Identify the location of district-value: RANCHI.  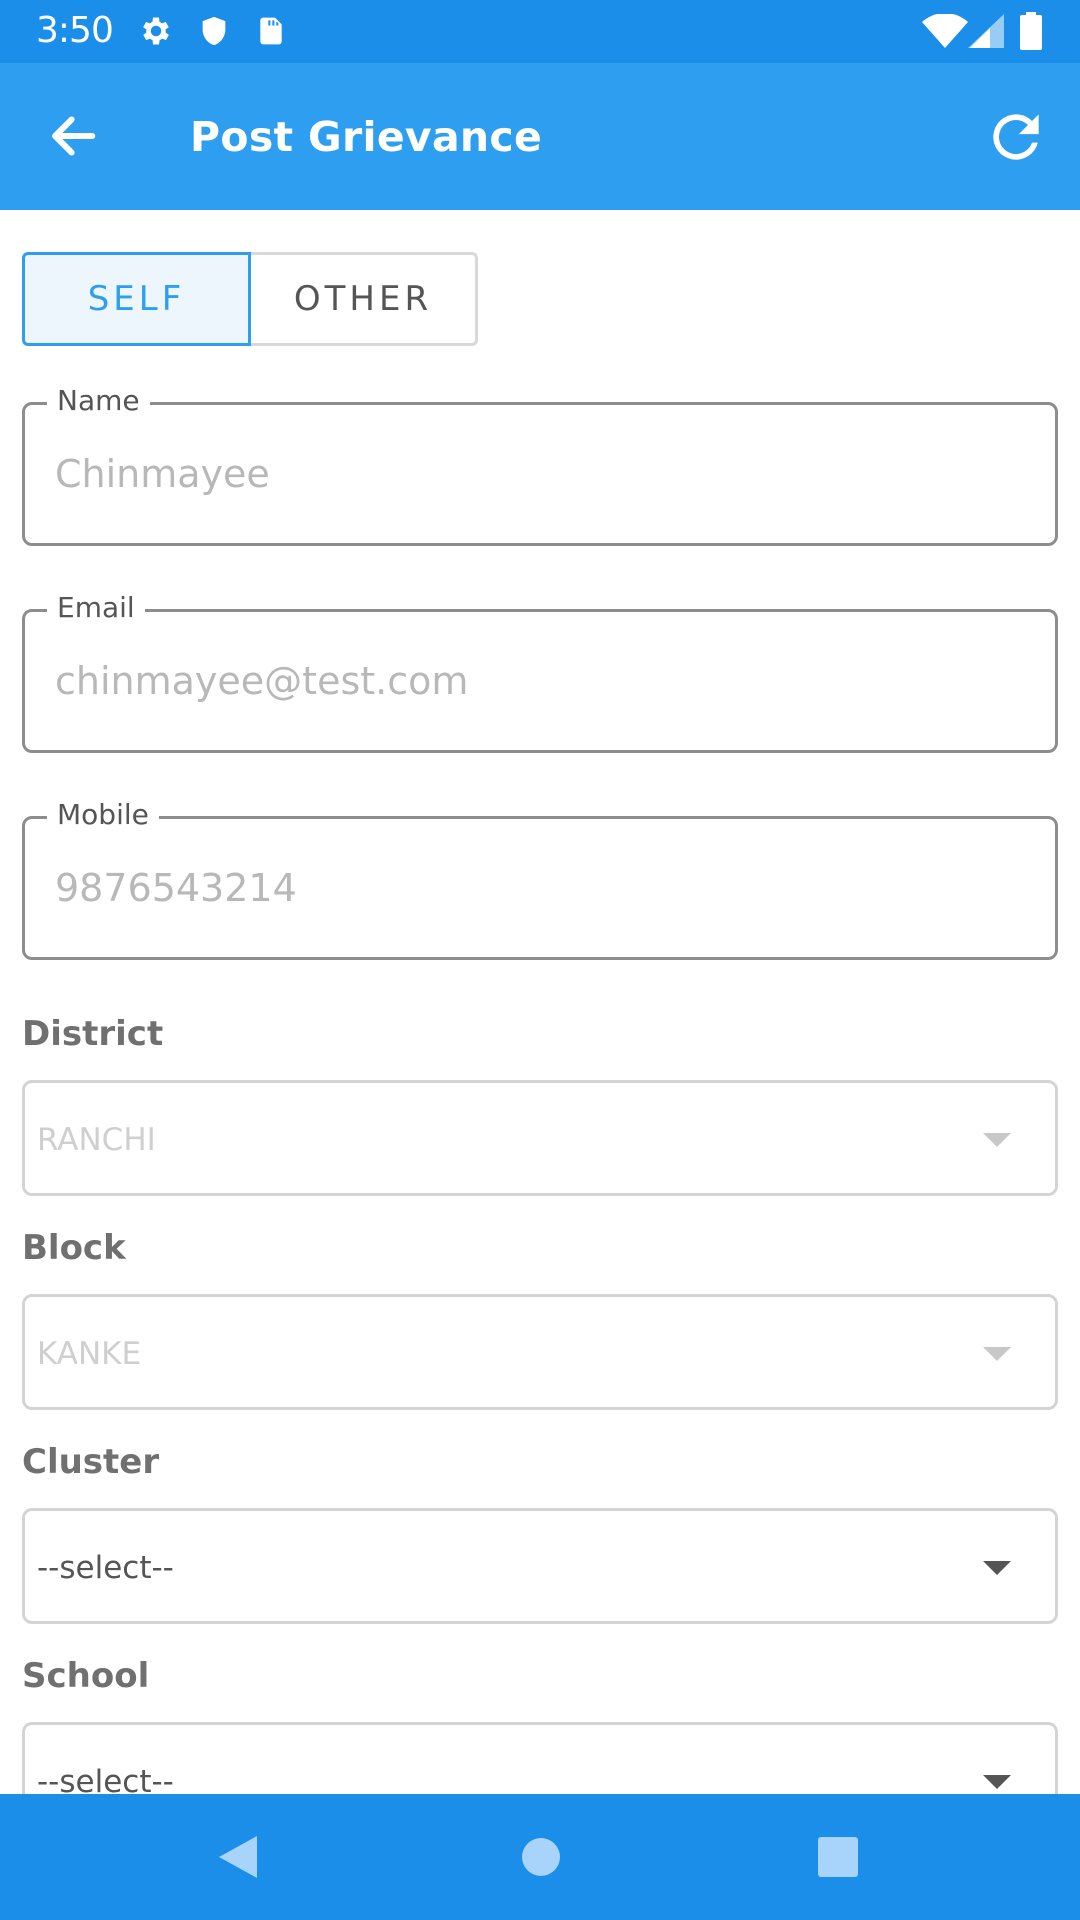
(96, 1140).